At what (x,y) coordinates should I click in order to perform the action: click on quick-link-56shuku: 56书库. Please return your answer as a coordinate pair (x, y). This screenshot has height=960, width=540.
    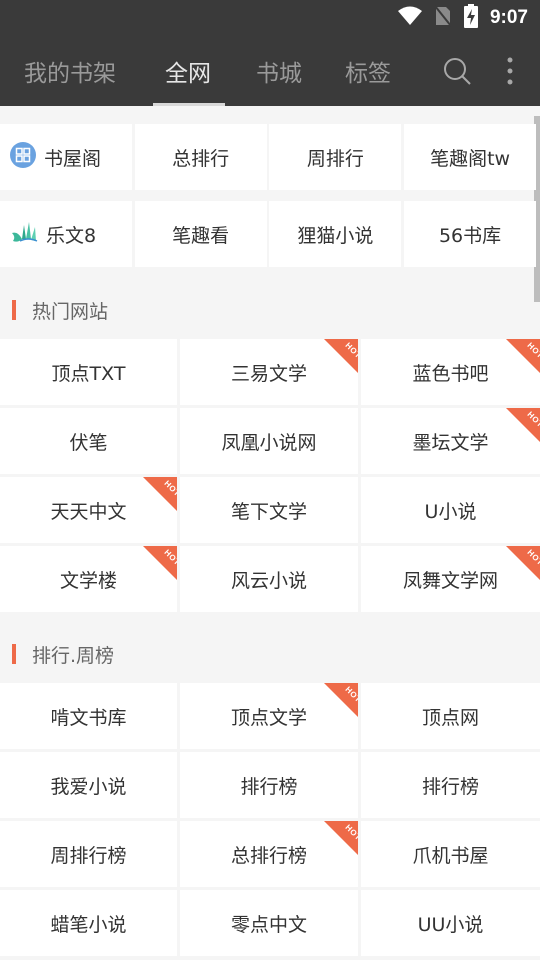
    Looking at the image, I should click on (470, 234).